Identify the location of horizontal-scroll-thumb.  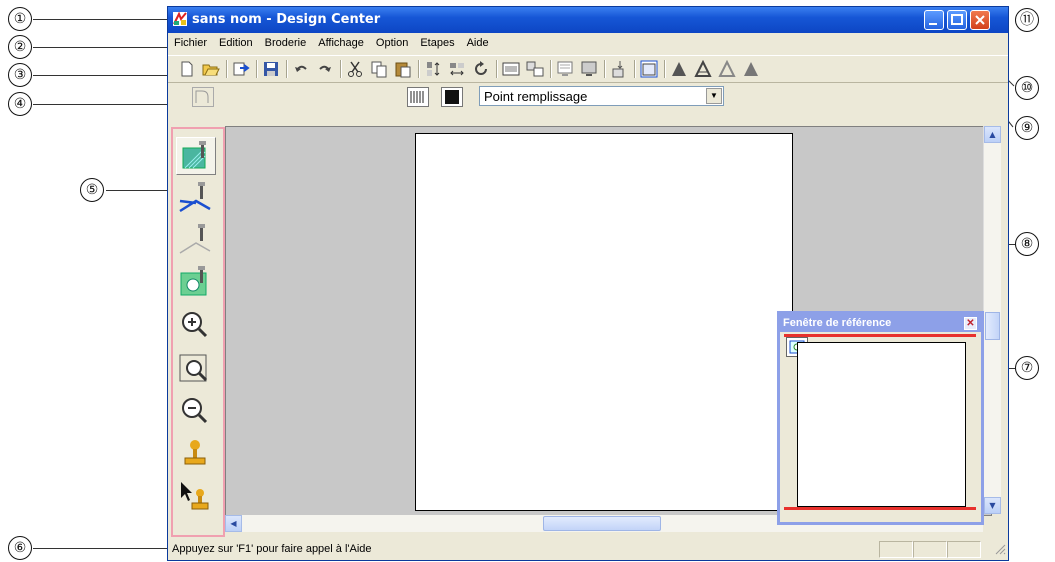
(602, 523).